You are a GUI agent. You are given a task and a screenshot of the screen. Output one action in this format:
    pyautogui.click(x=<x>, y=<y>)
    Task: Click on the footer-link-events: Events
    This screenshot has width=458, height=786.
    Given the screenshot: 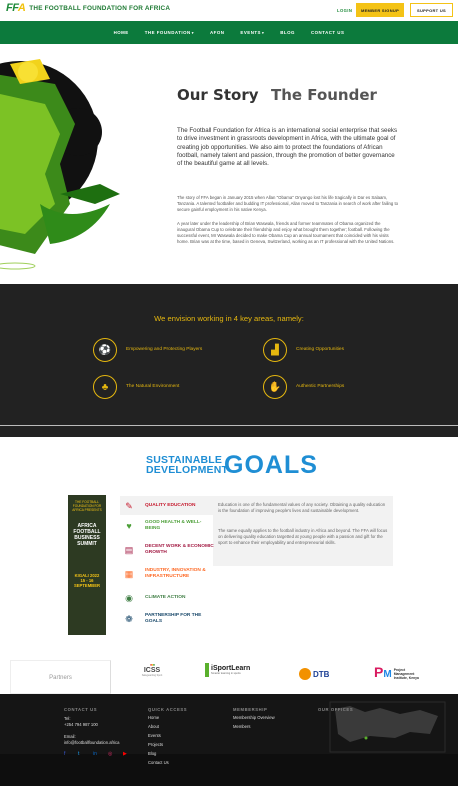 What is the action you would take?
    pyautogui.click(x=154, y=736)
    